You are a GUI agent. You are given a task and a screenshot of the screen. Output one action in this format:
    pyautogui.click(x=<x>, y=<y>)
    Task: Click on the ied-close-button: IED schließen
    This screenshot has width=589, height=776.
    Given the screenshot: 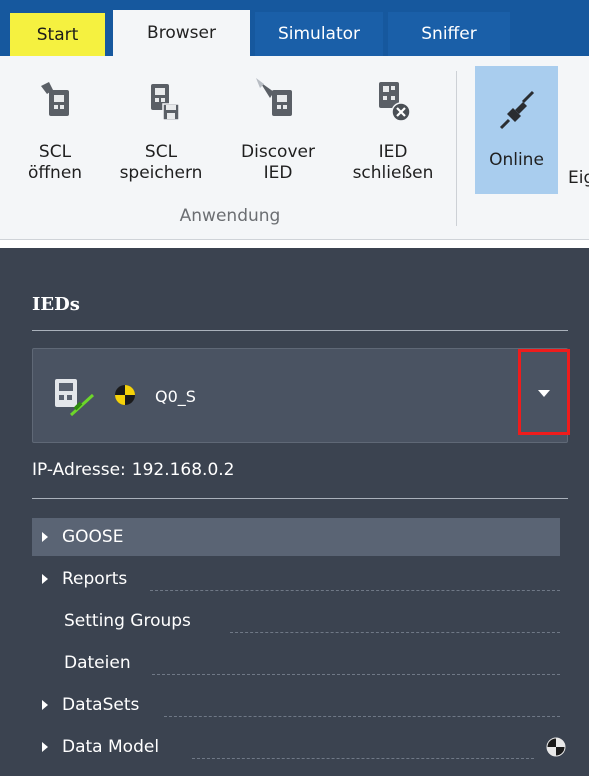 What is the action you would take?
    pyautogui.click(x=393, y=120)
    